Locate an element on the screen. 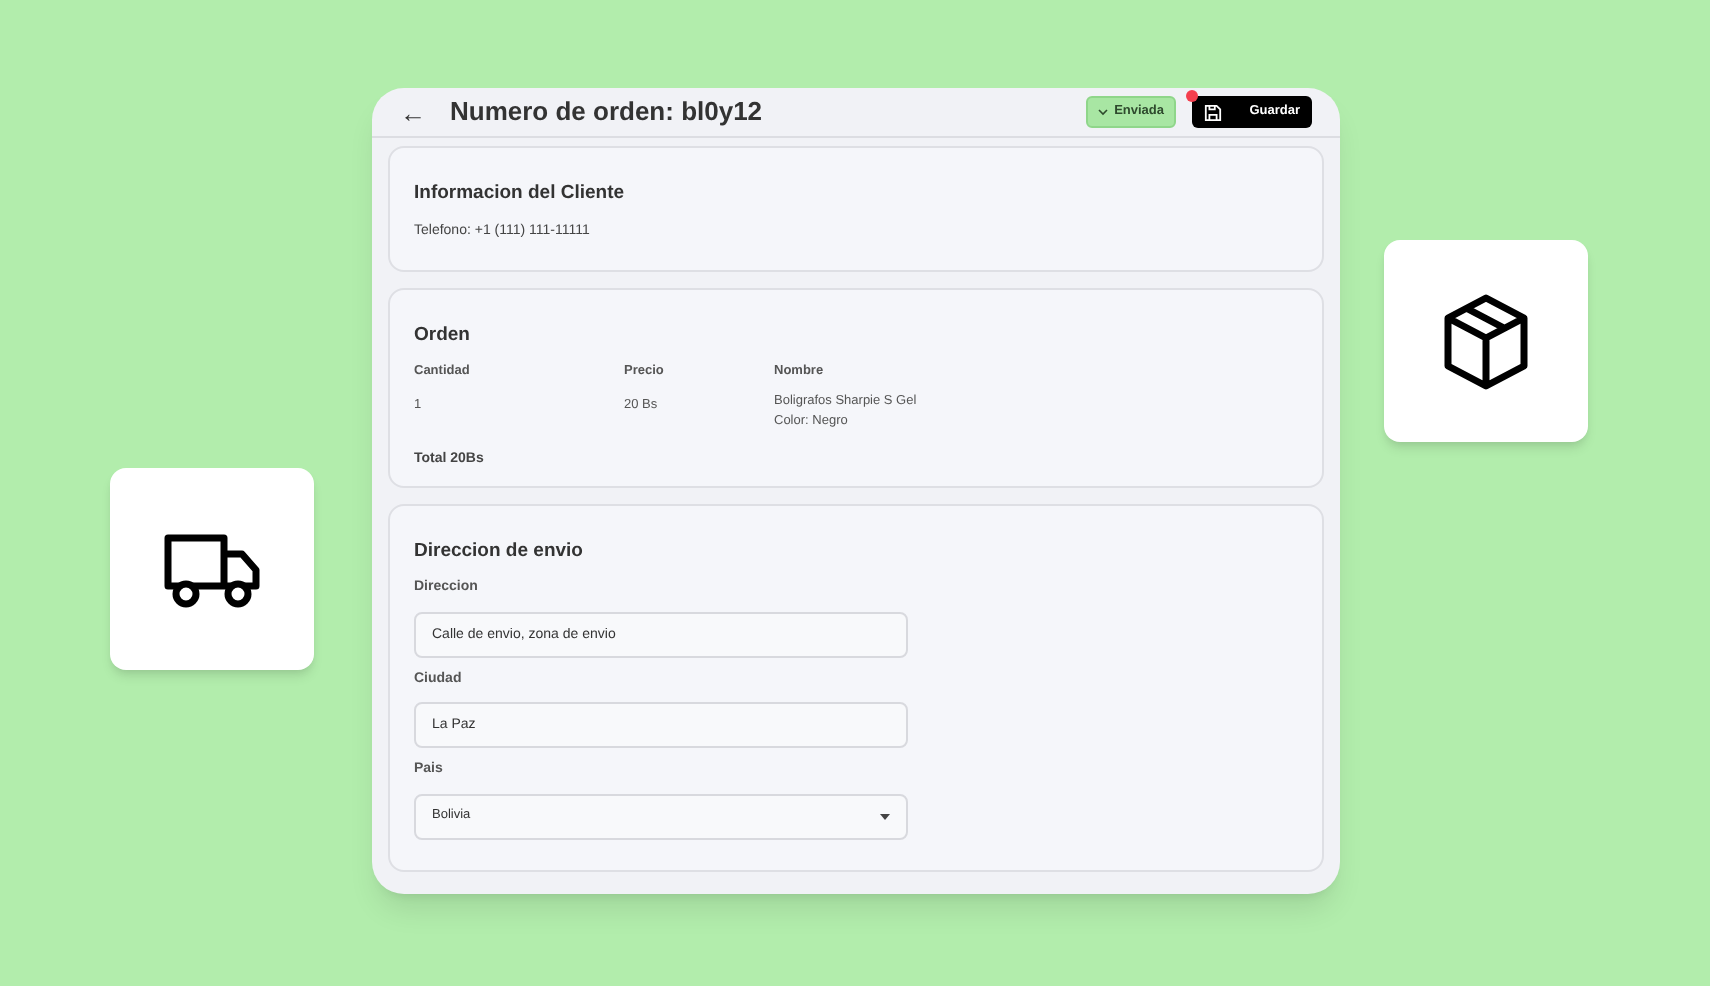 The image size is (1710, 986). back-button: ← is located at coordinates (413, 112).